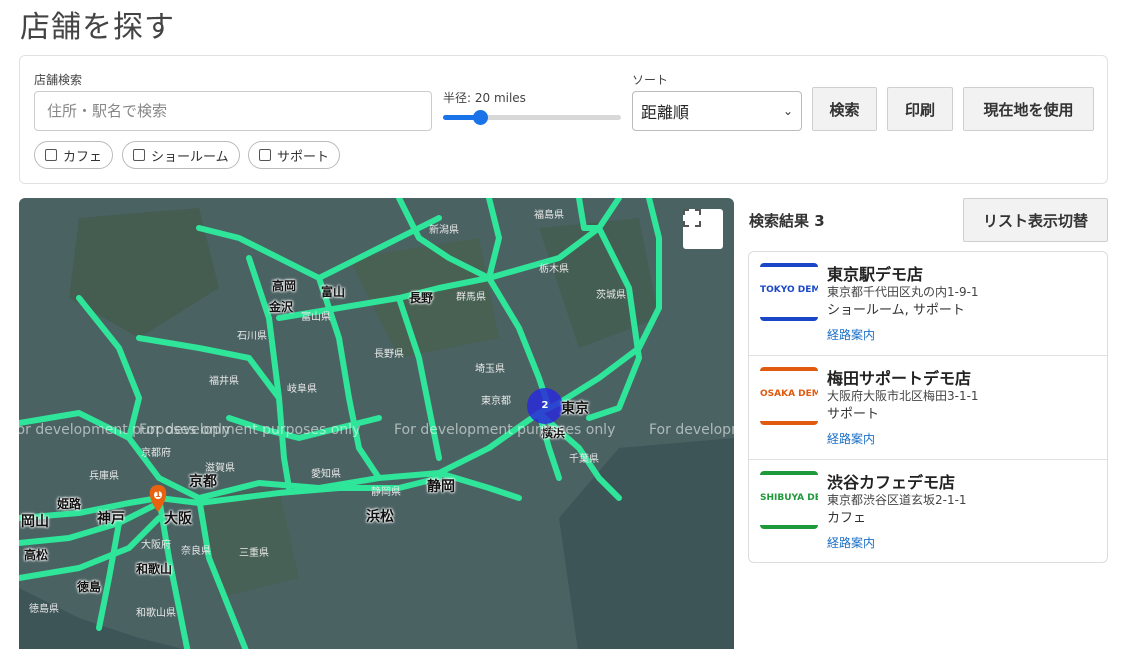 The image size is (1129, 649). What do you see at coordinates (554, 269) in the screenshot?
I see `map-prefecture-label: 栃木県` at bounding box center [554, 269].